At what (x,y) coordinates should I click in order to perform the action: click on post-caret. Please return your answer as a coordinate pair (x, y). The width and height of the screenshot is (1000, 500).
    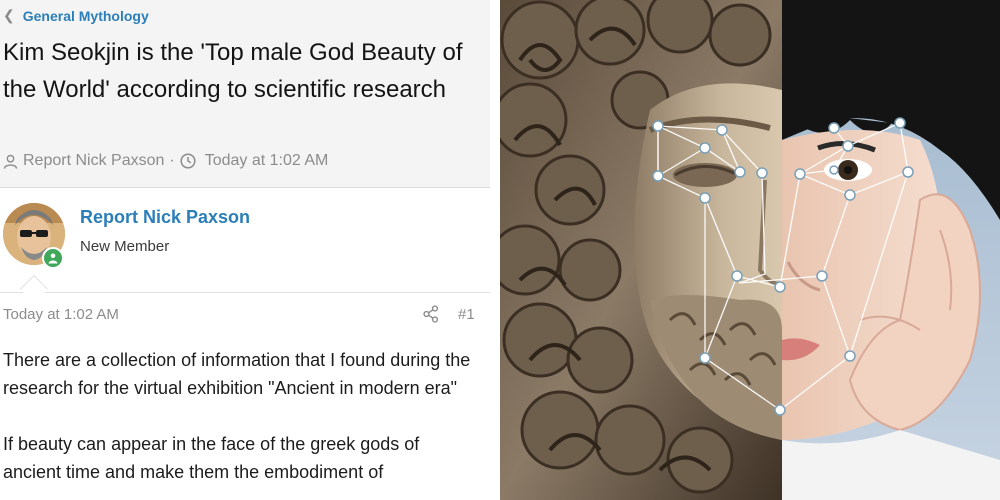
    Looking at the image, I should click on (34, 289).